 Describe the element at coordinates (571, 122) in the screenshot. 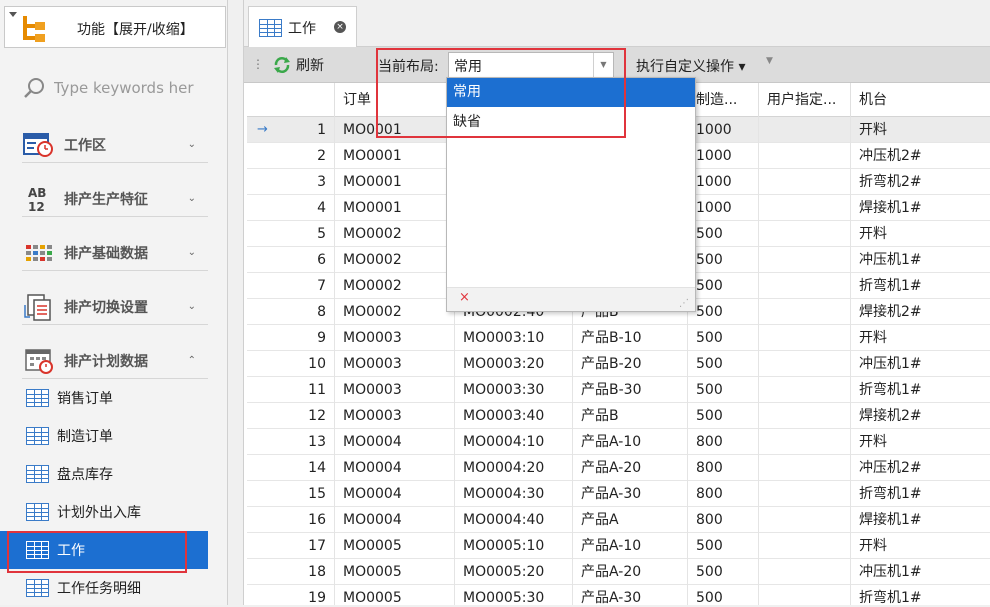

I see `dropdown-option: 缺省` at that location.